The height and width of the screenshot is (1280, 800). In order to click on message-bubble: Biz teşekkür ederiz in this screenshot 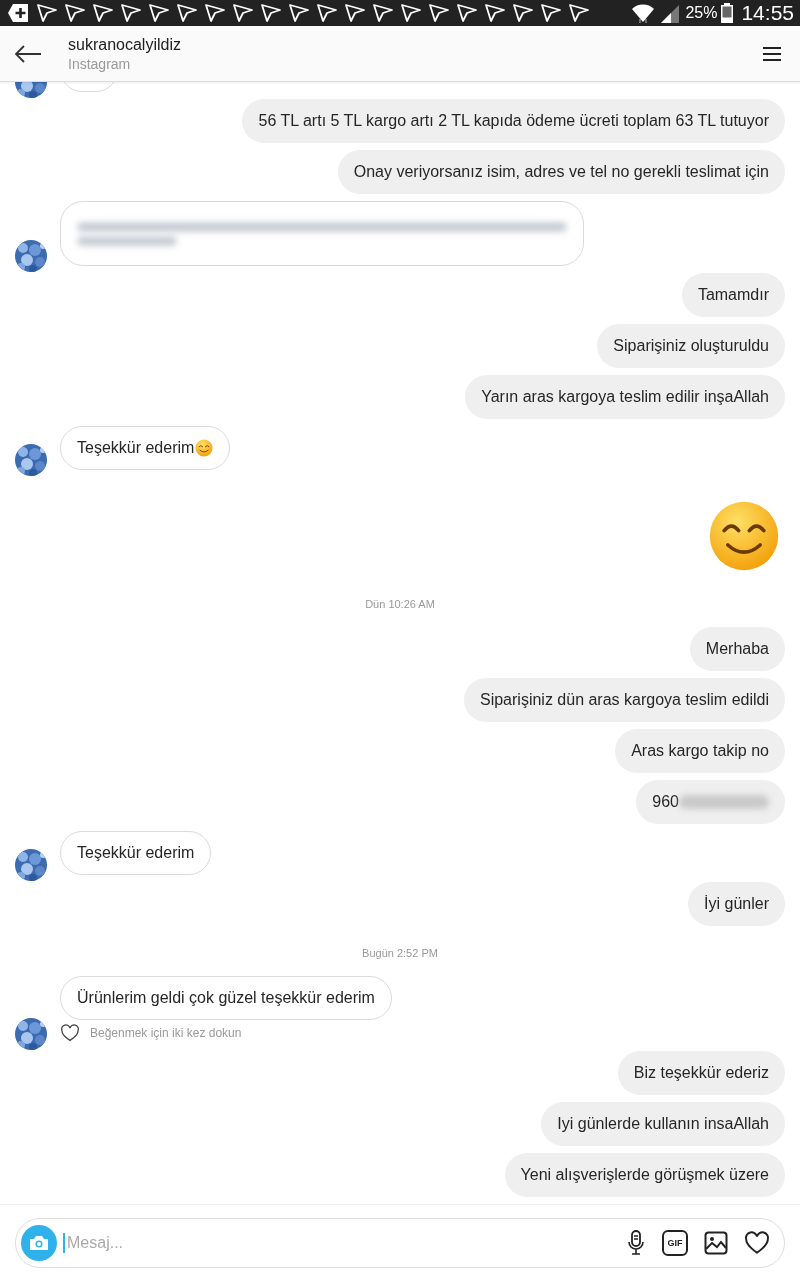, I will do `click(701, 1073)`.